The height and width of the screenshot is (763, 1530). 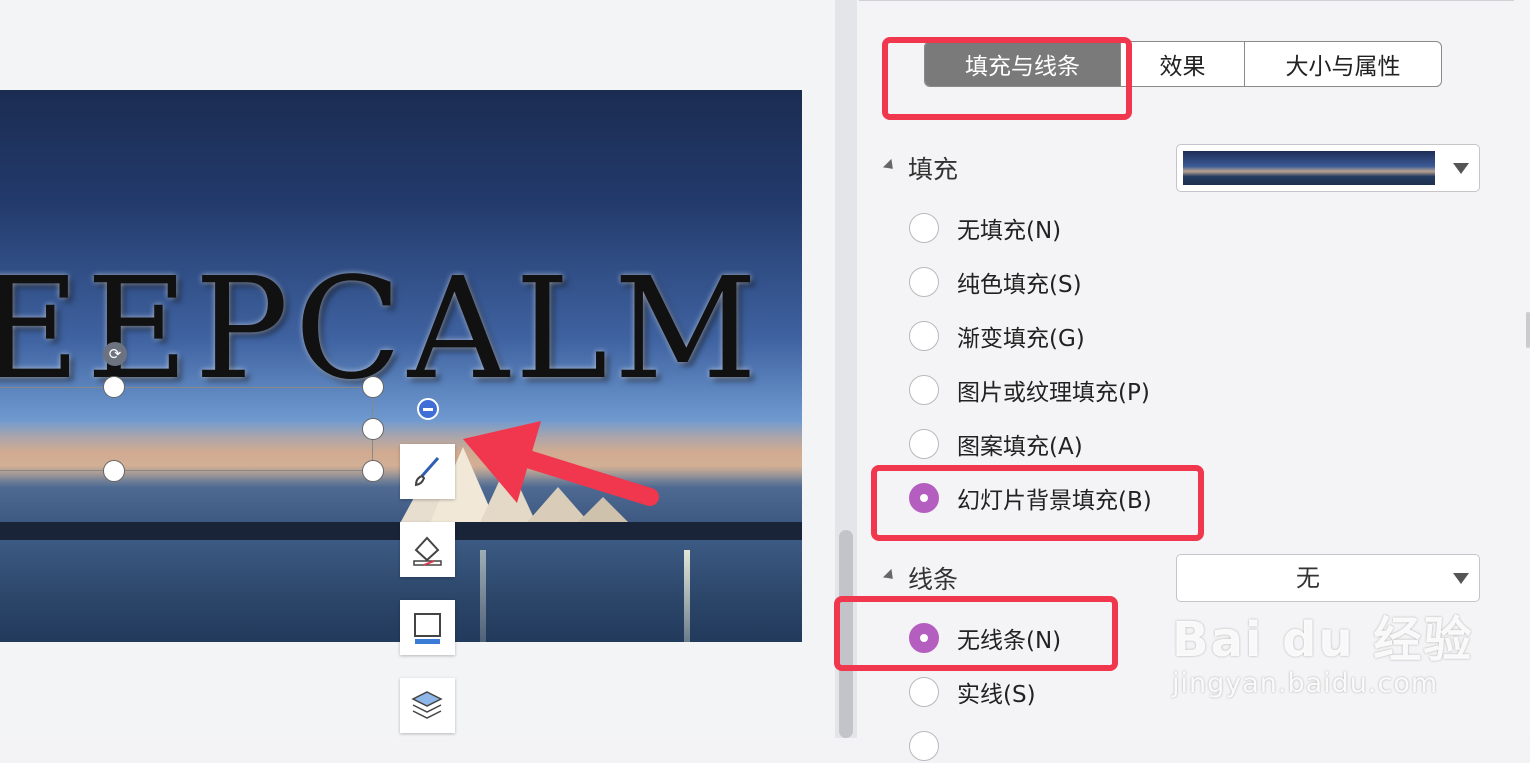 I want to click on option-label: 无填充(N), so click(x=1009, y=231).